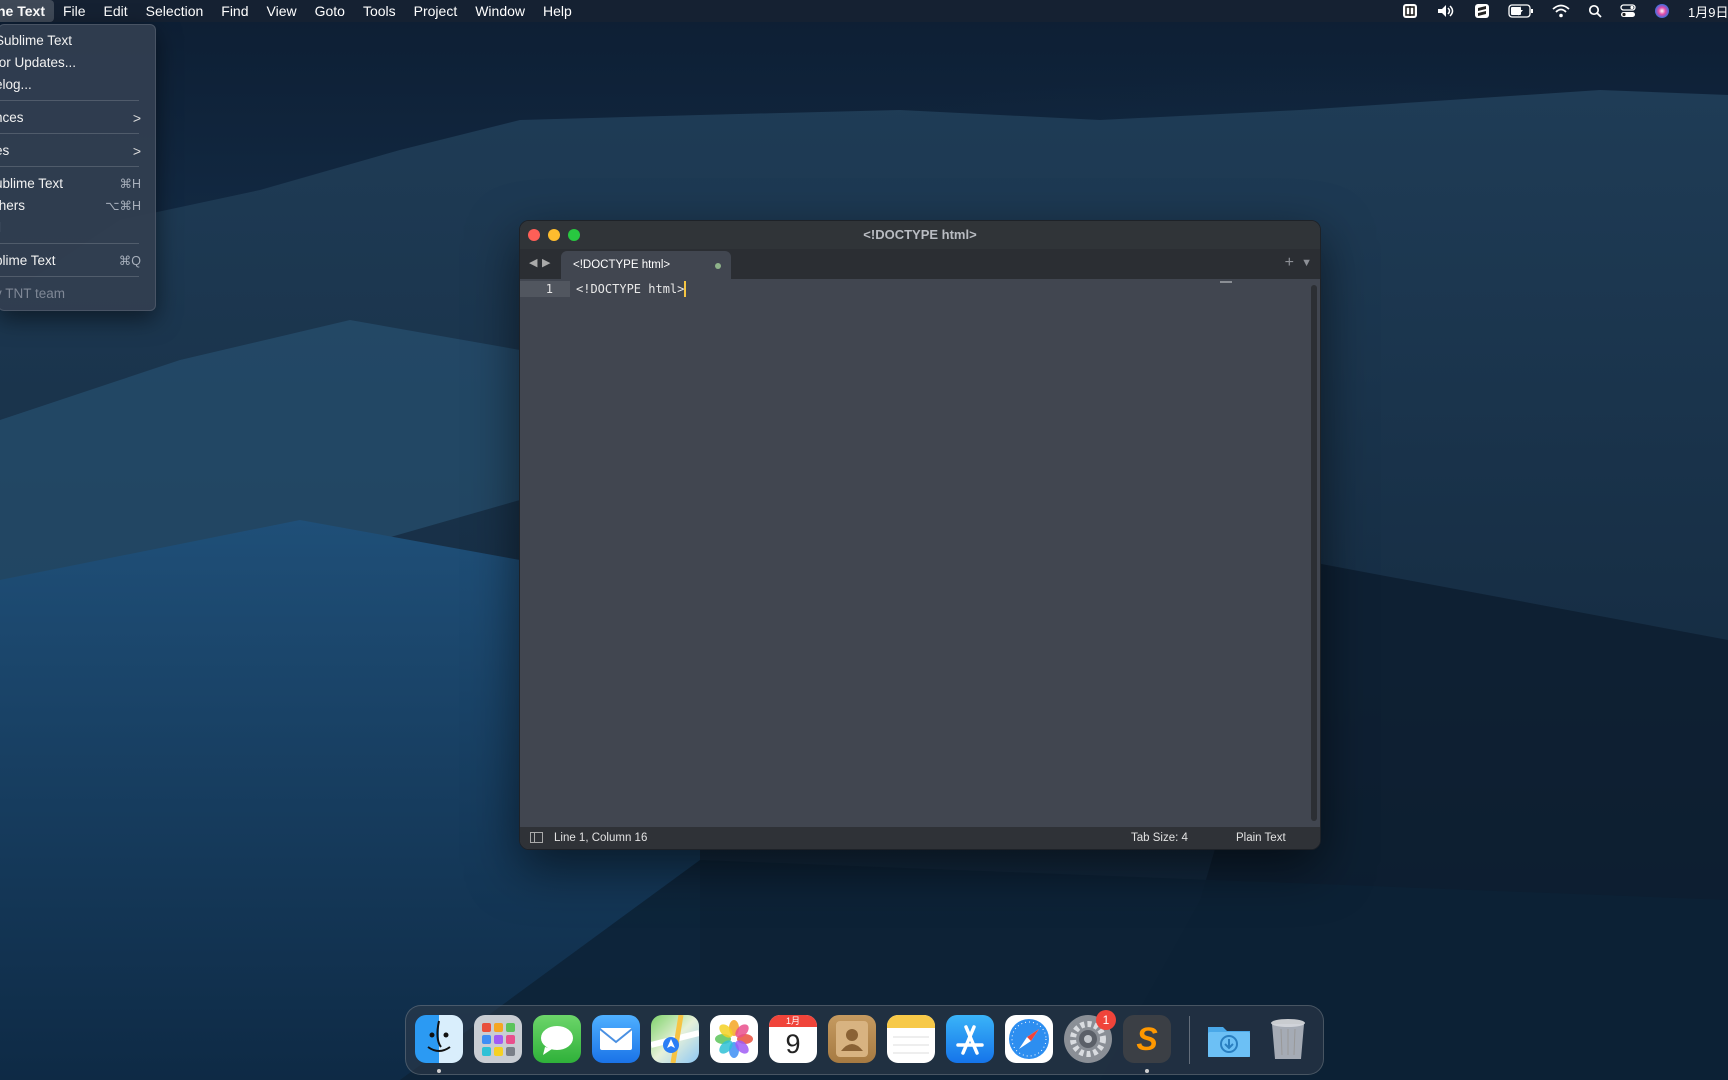 This screenshot has width=1728, height=1080. What do you see at coordinates (77, 294) in the screenshot?
I see `menu-item-credits: y TNT team` at bounding box center [77, 294].